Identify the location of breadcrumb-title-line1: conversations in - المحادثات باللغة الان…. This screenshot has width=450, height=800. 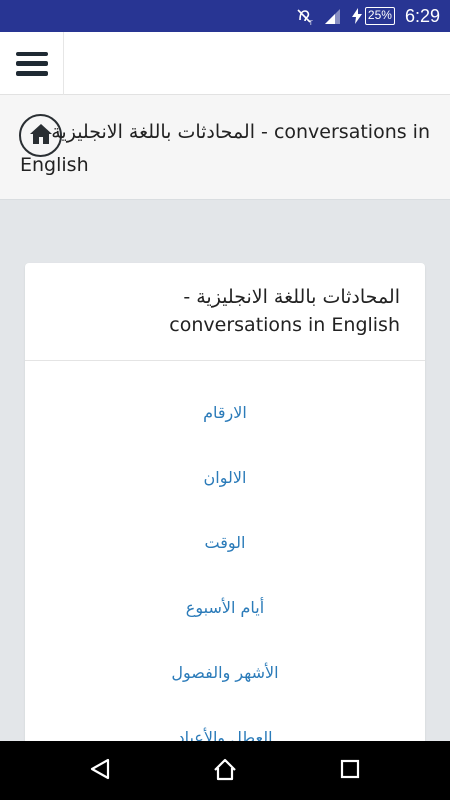
(240, 132).